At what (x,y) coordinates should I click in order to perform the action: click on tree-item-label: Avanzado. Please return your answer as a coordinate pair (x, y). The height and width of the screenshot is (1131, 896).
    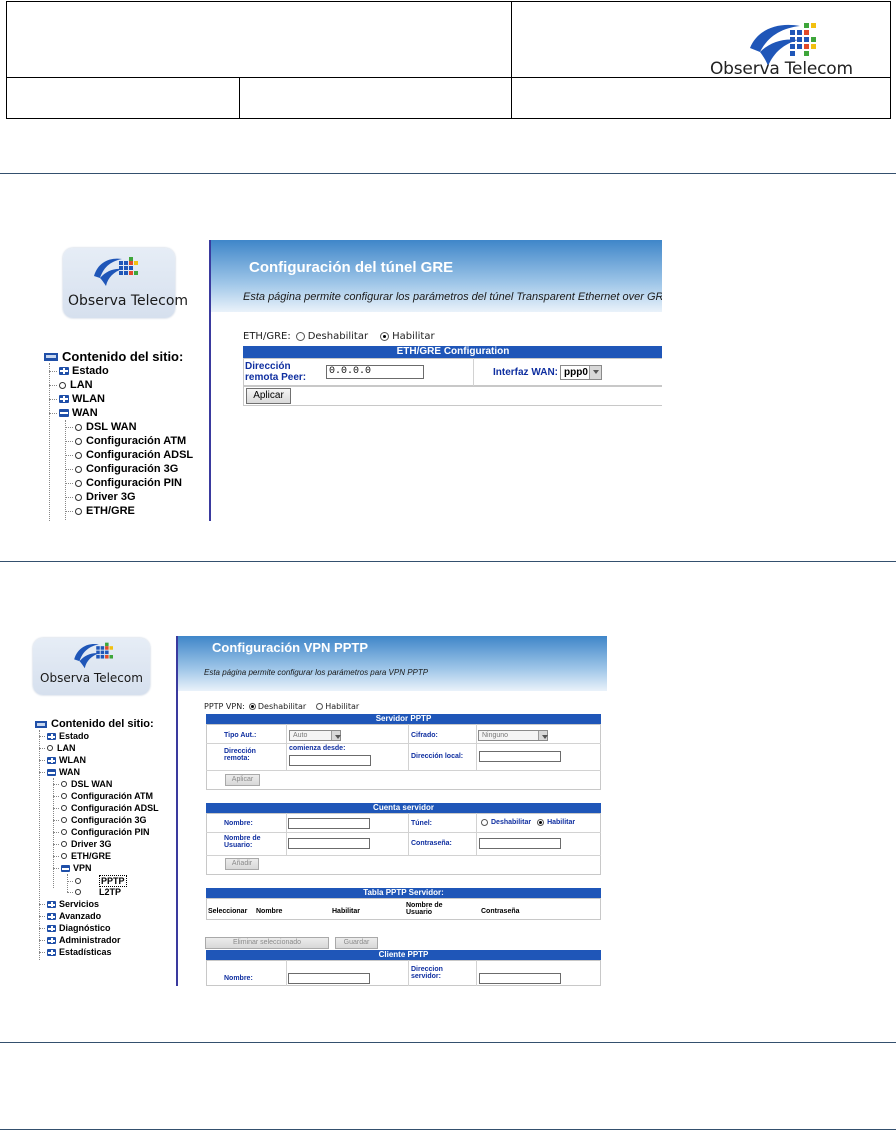
    Looking at the image, I should click on (80, 916).